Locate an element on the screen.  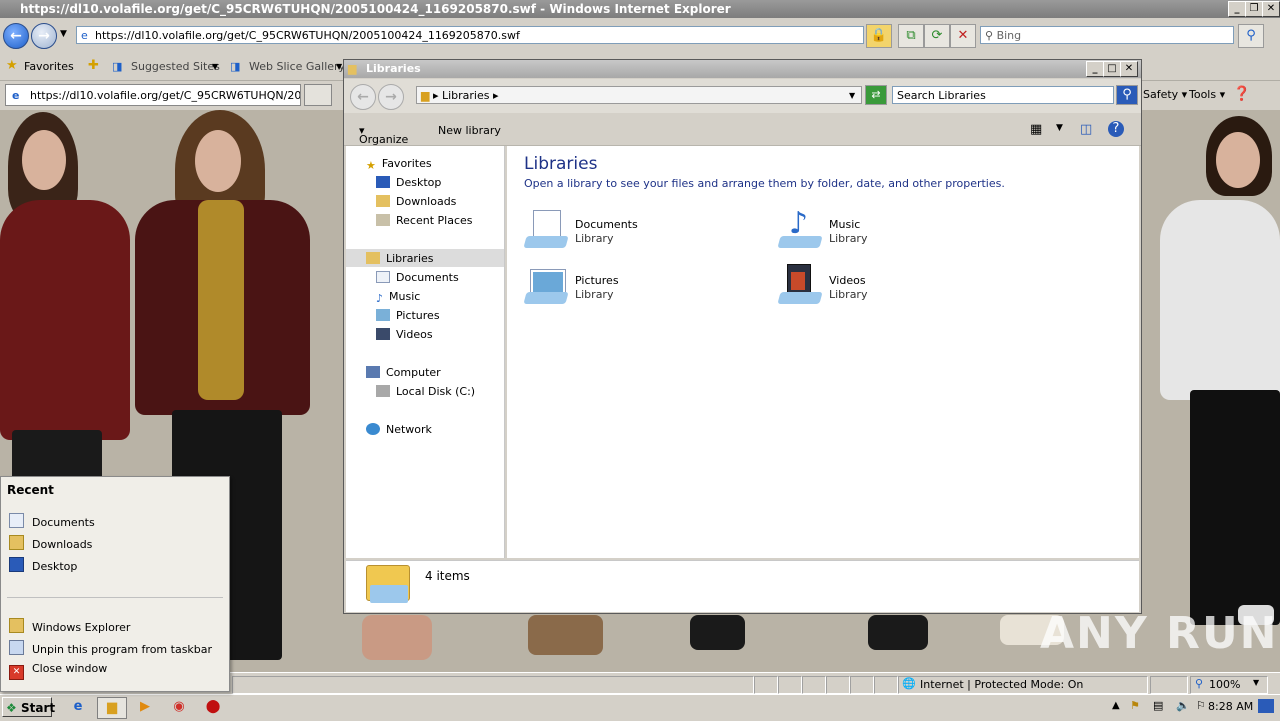
library-pictures: Pictures Library is located at coordinates (633, 287).